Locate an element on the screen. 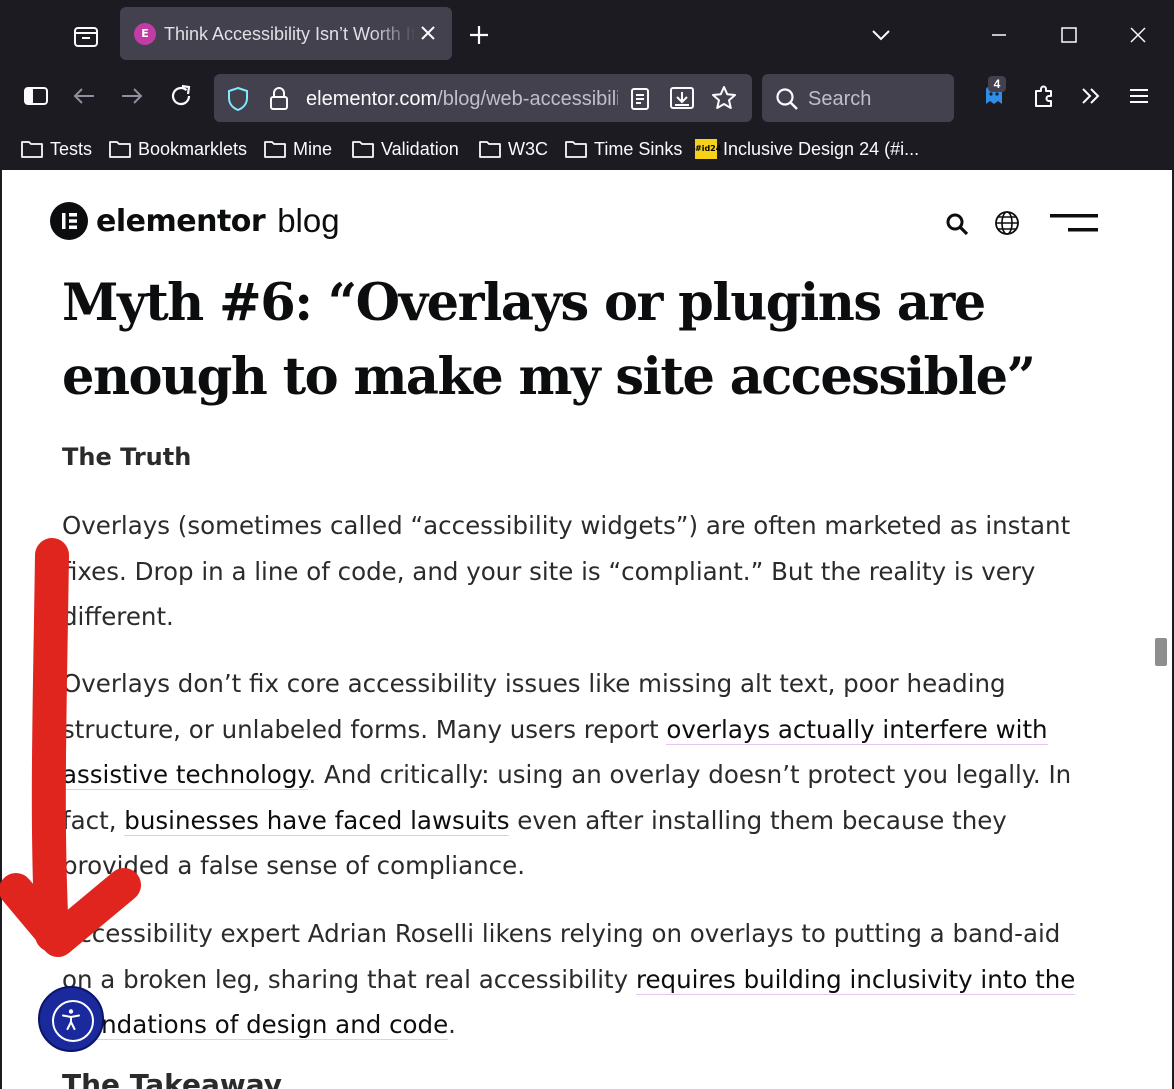 The height and width of the screenshot is (1089, 1174). close-window-icon is located at coordinates (1138, 35).